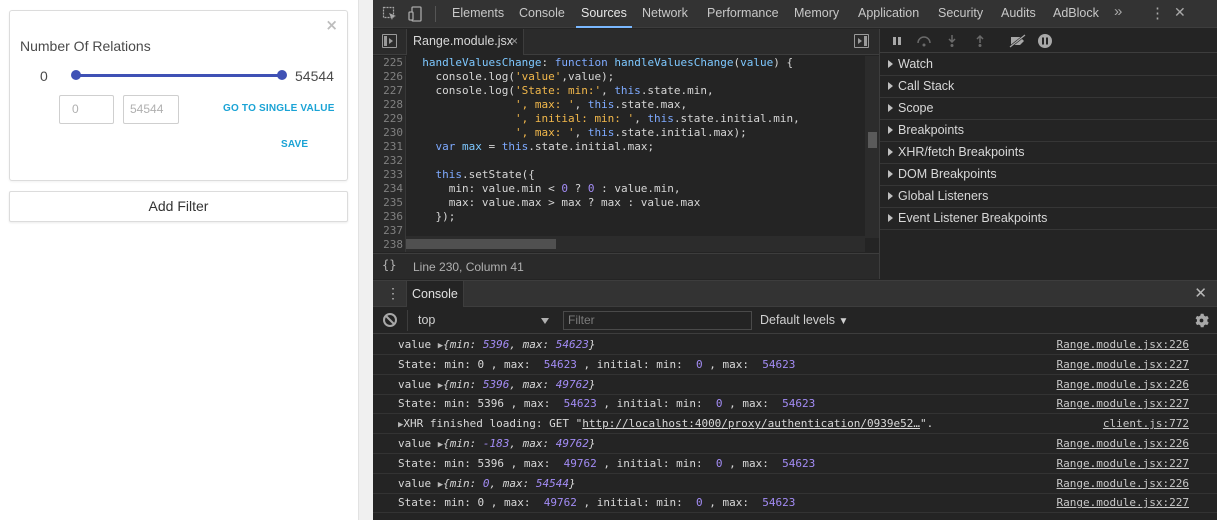 This screenshot has height=520, width=1217. I want to click on line-number: 225, so click(388, 63).